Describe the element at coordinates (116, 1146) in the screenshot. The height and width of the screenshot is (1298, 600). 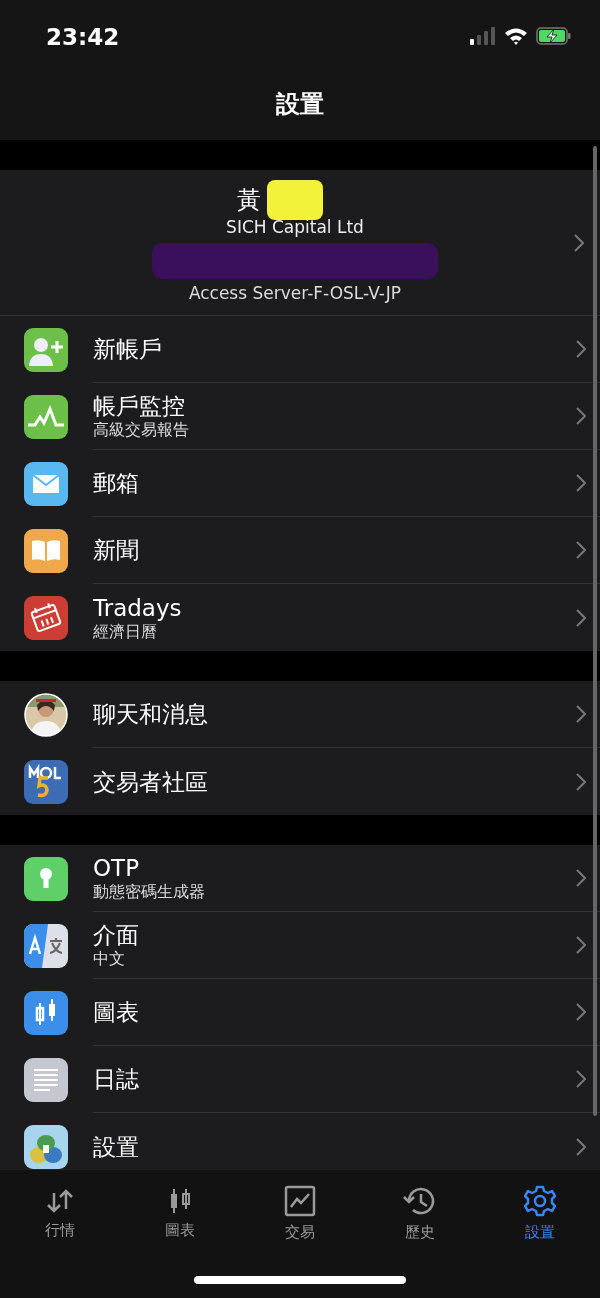
I see `menu-title: 設置` at that location.